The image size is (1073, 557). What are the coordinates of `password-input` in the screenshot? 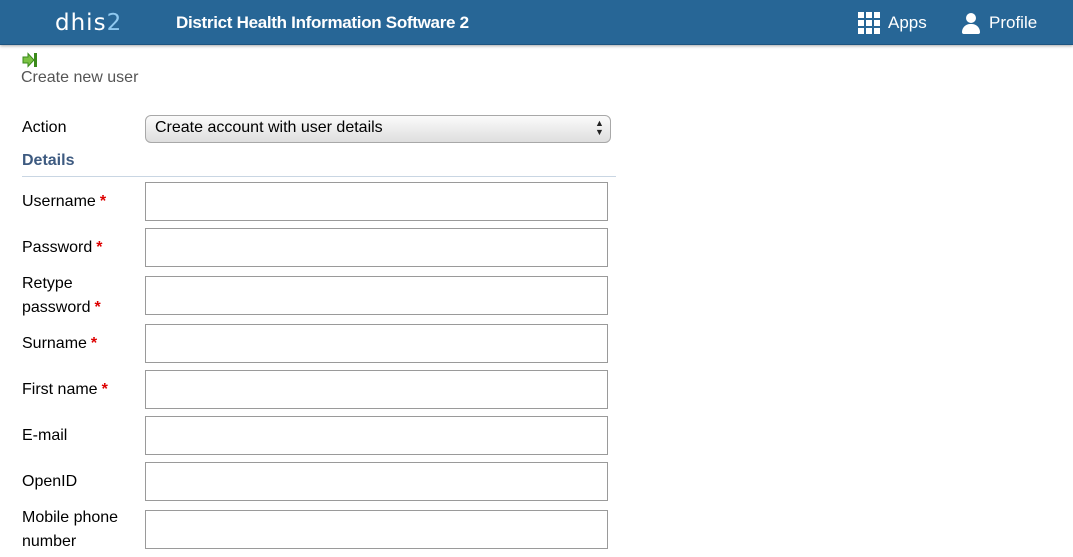 It's located at (376, 247).